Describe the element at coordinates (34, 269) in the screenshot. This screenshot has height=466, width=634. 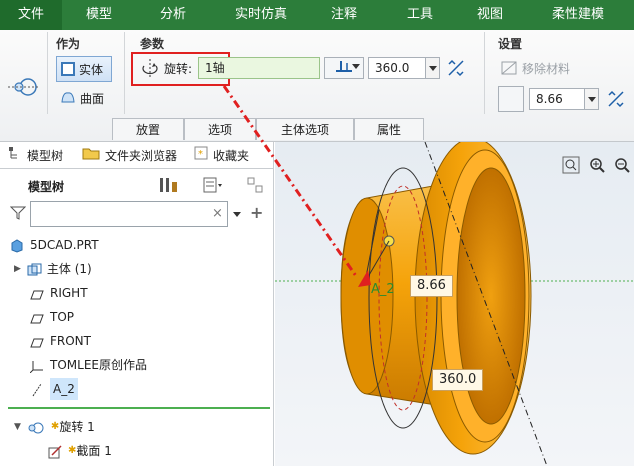
I see `body-icon` at that location.